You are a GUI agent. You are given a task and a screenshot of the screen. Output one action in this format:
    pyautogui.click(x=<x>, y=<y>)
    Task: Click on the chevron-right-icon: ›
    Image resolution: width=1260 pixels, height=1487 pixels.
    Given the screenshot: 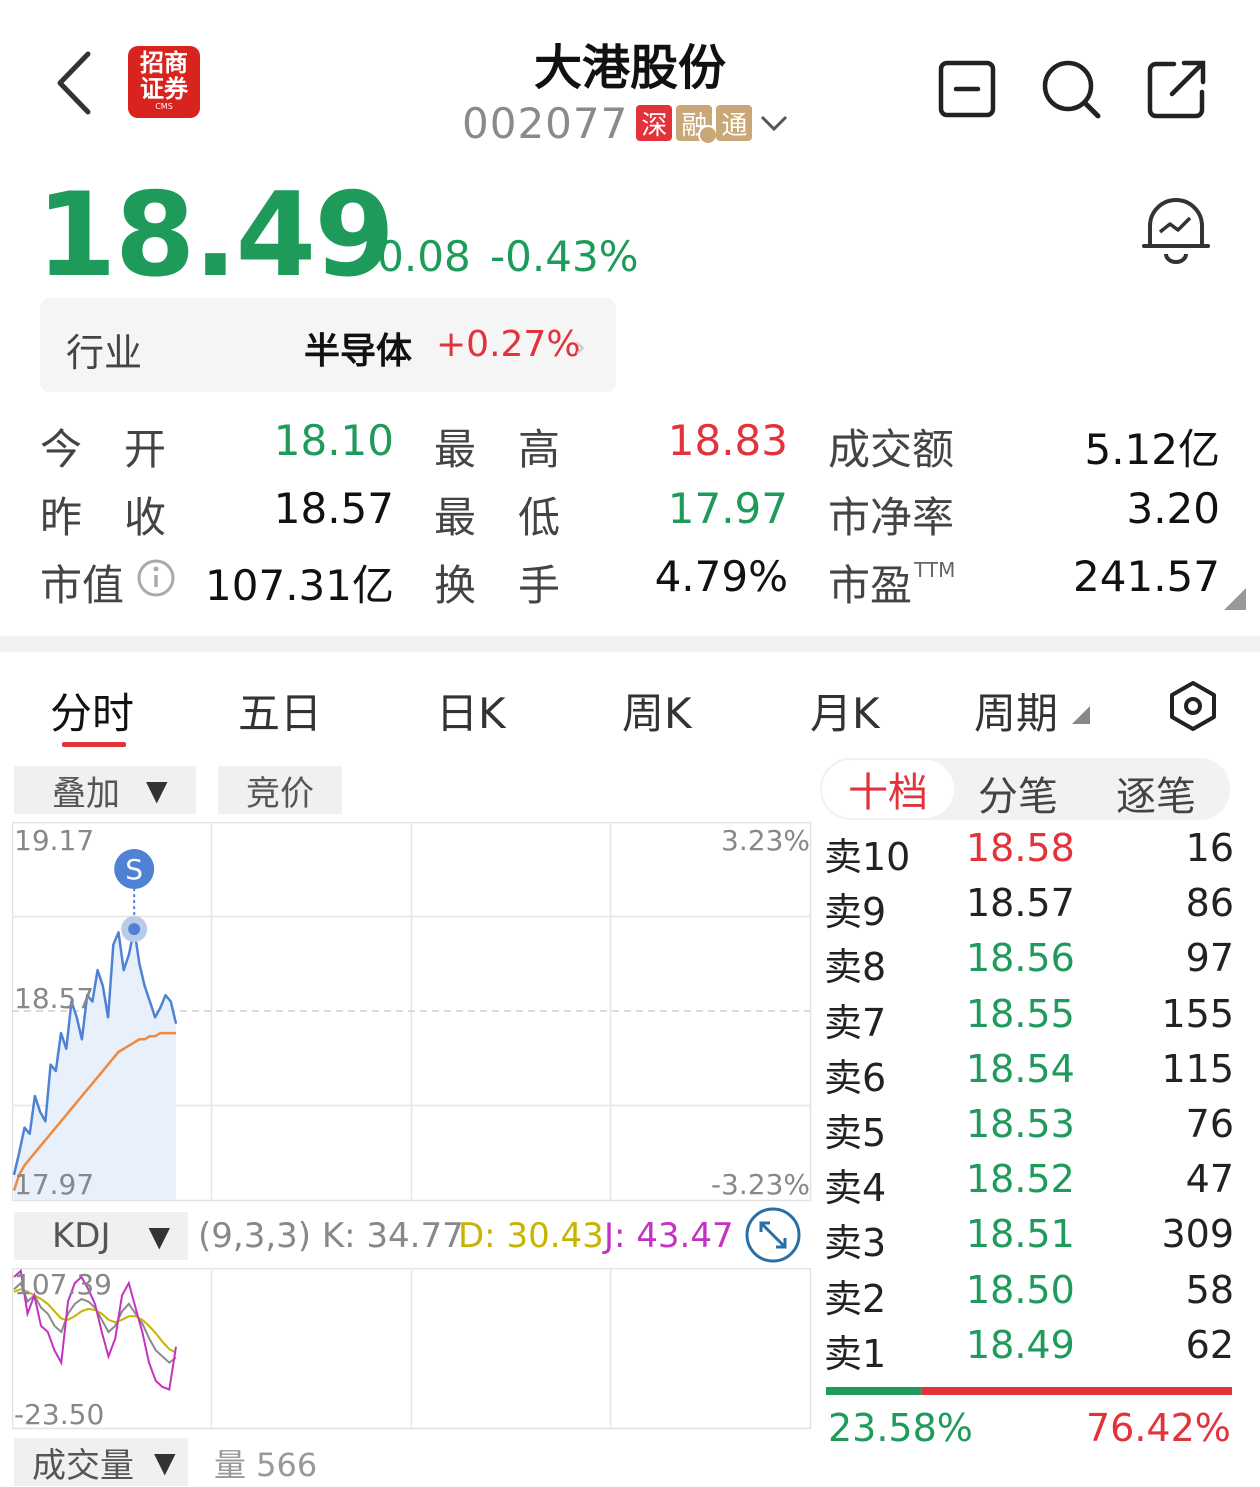 What is the action you would take?
    pyautogui.click(x=580, y=347)
    